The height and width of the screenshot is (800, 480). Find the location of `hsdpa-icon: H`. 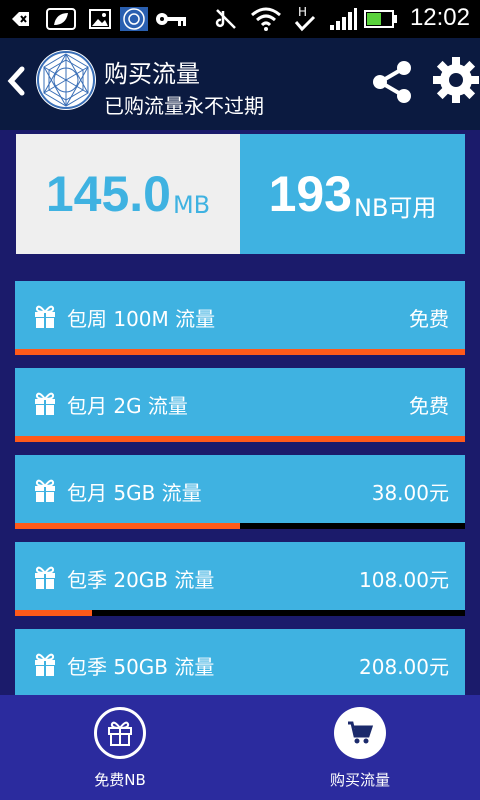

hsdpa-icon: H is located at coordinates (305, 18).